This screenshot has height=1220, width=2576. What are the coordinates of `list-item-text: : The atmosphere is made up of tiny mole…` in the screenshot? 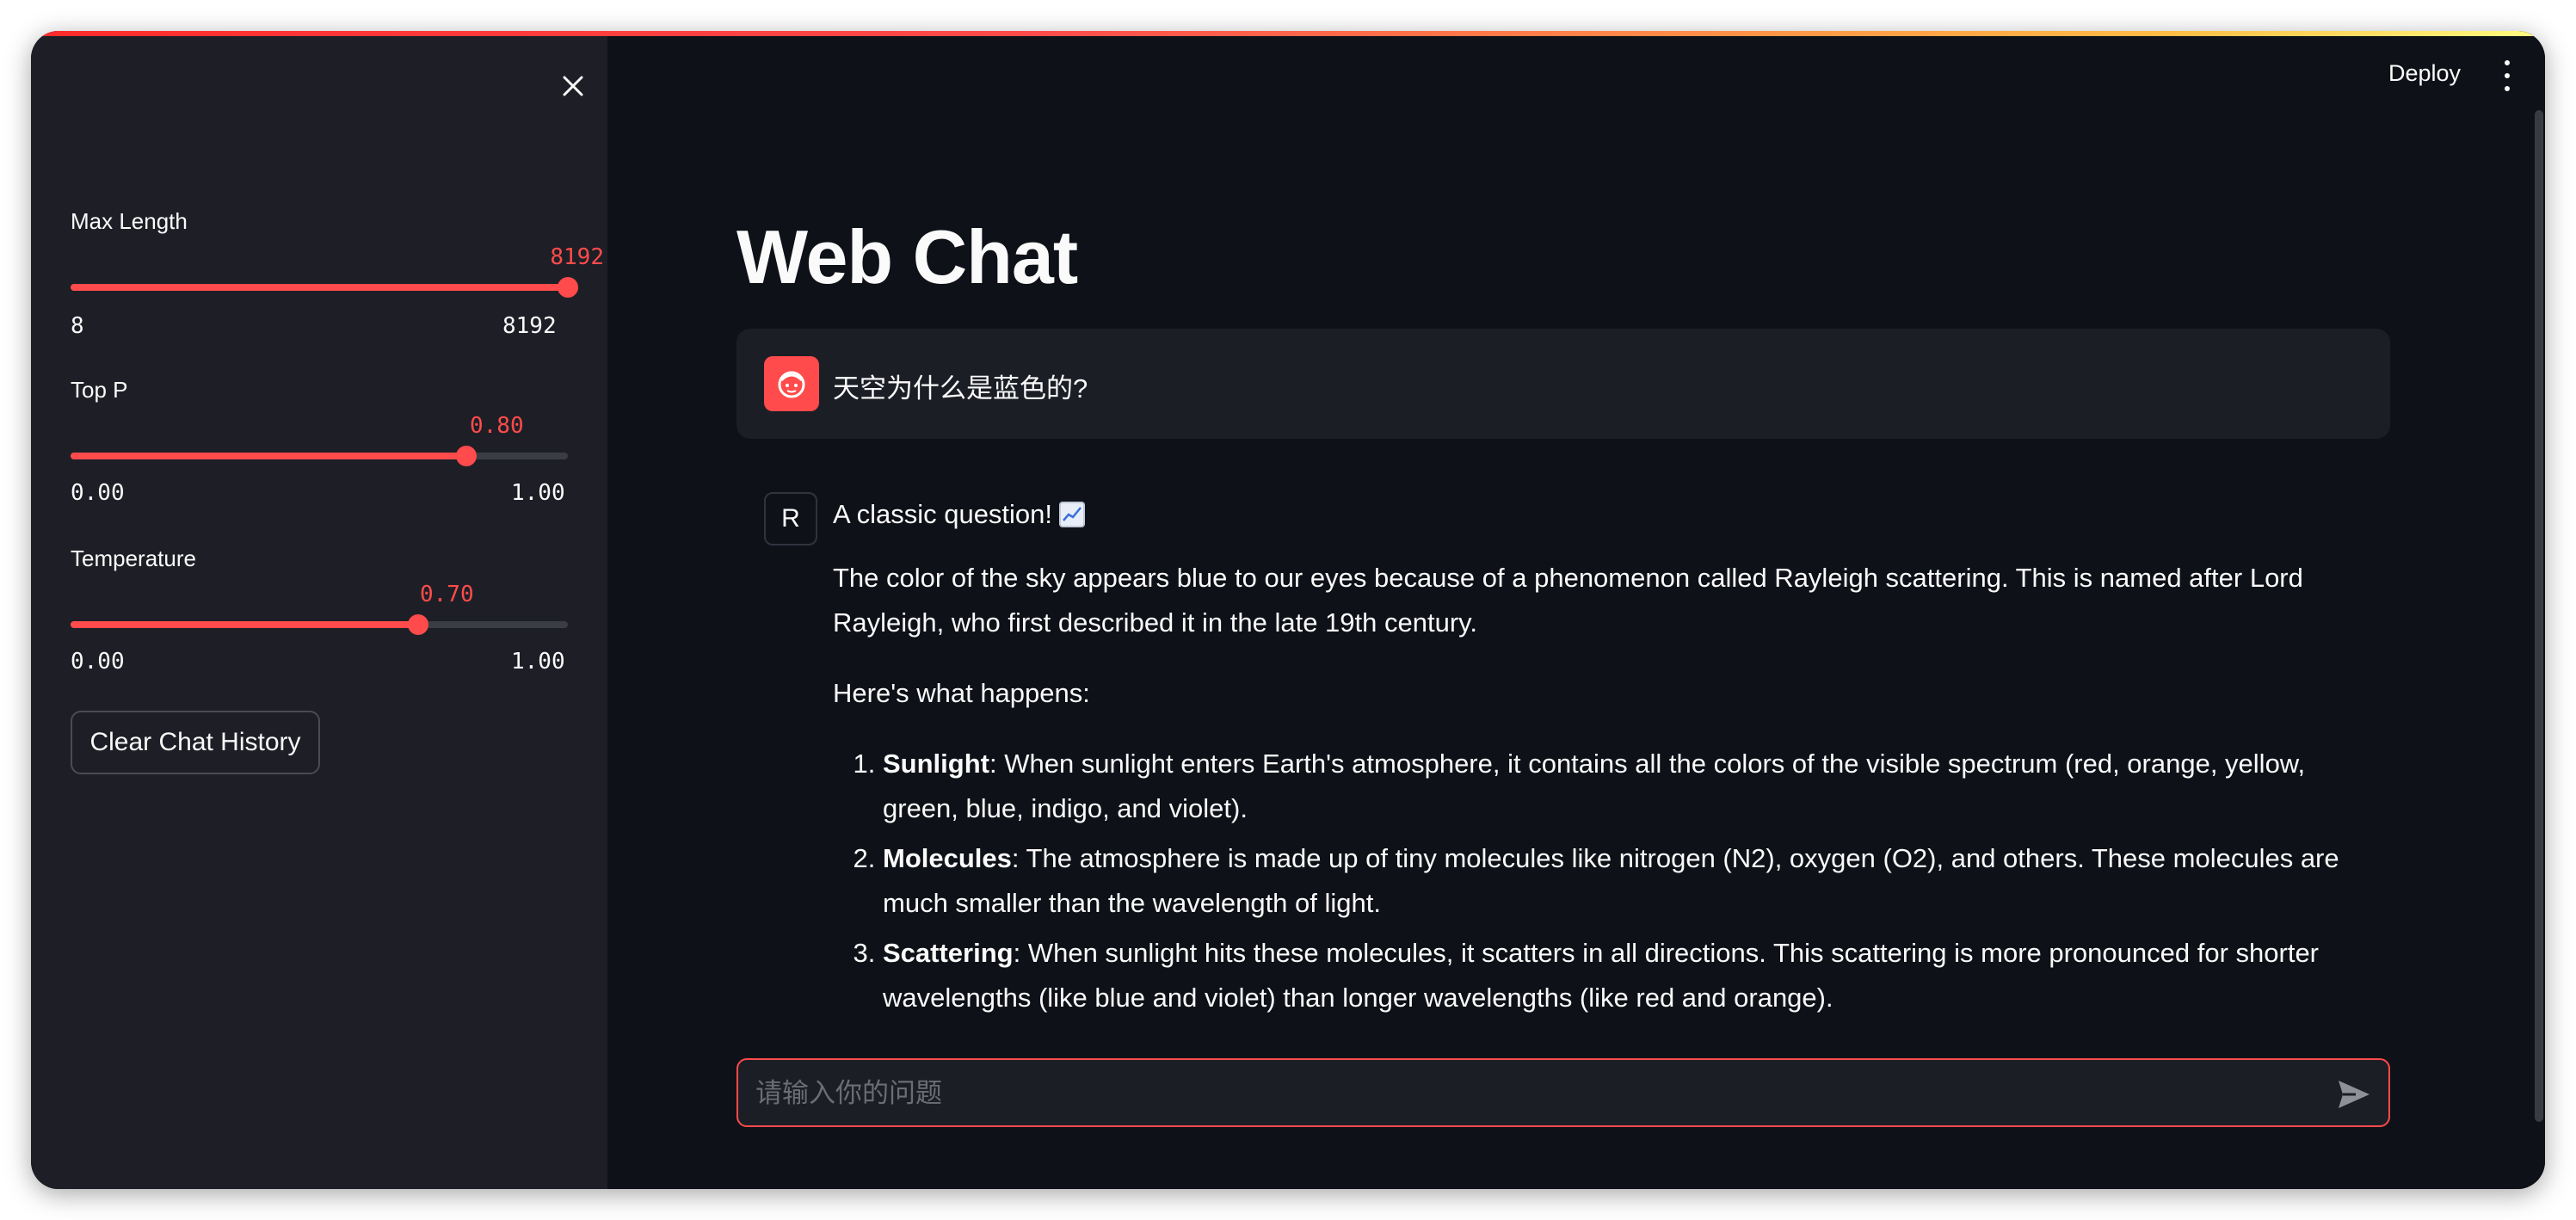 It's located at (1611, 880).